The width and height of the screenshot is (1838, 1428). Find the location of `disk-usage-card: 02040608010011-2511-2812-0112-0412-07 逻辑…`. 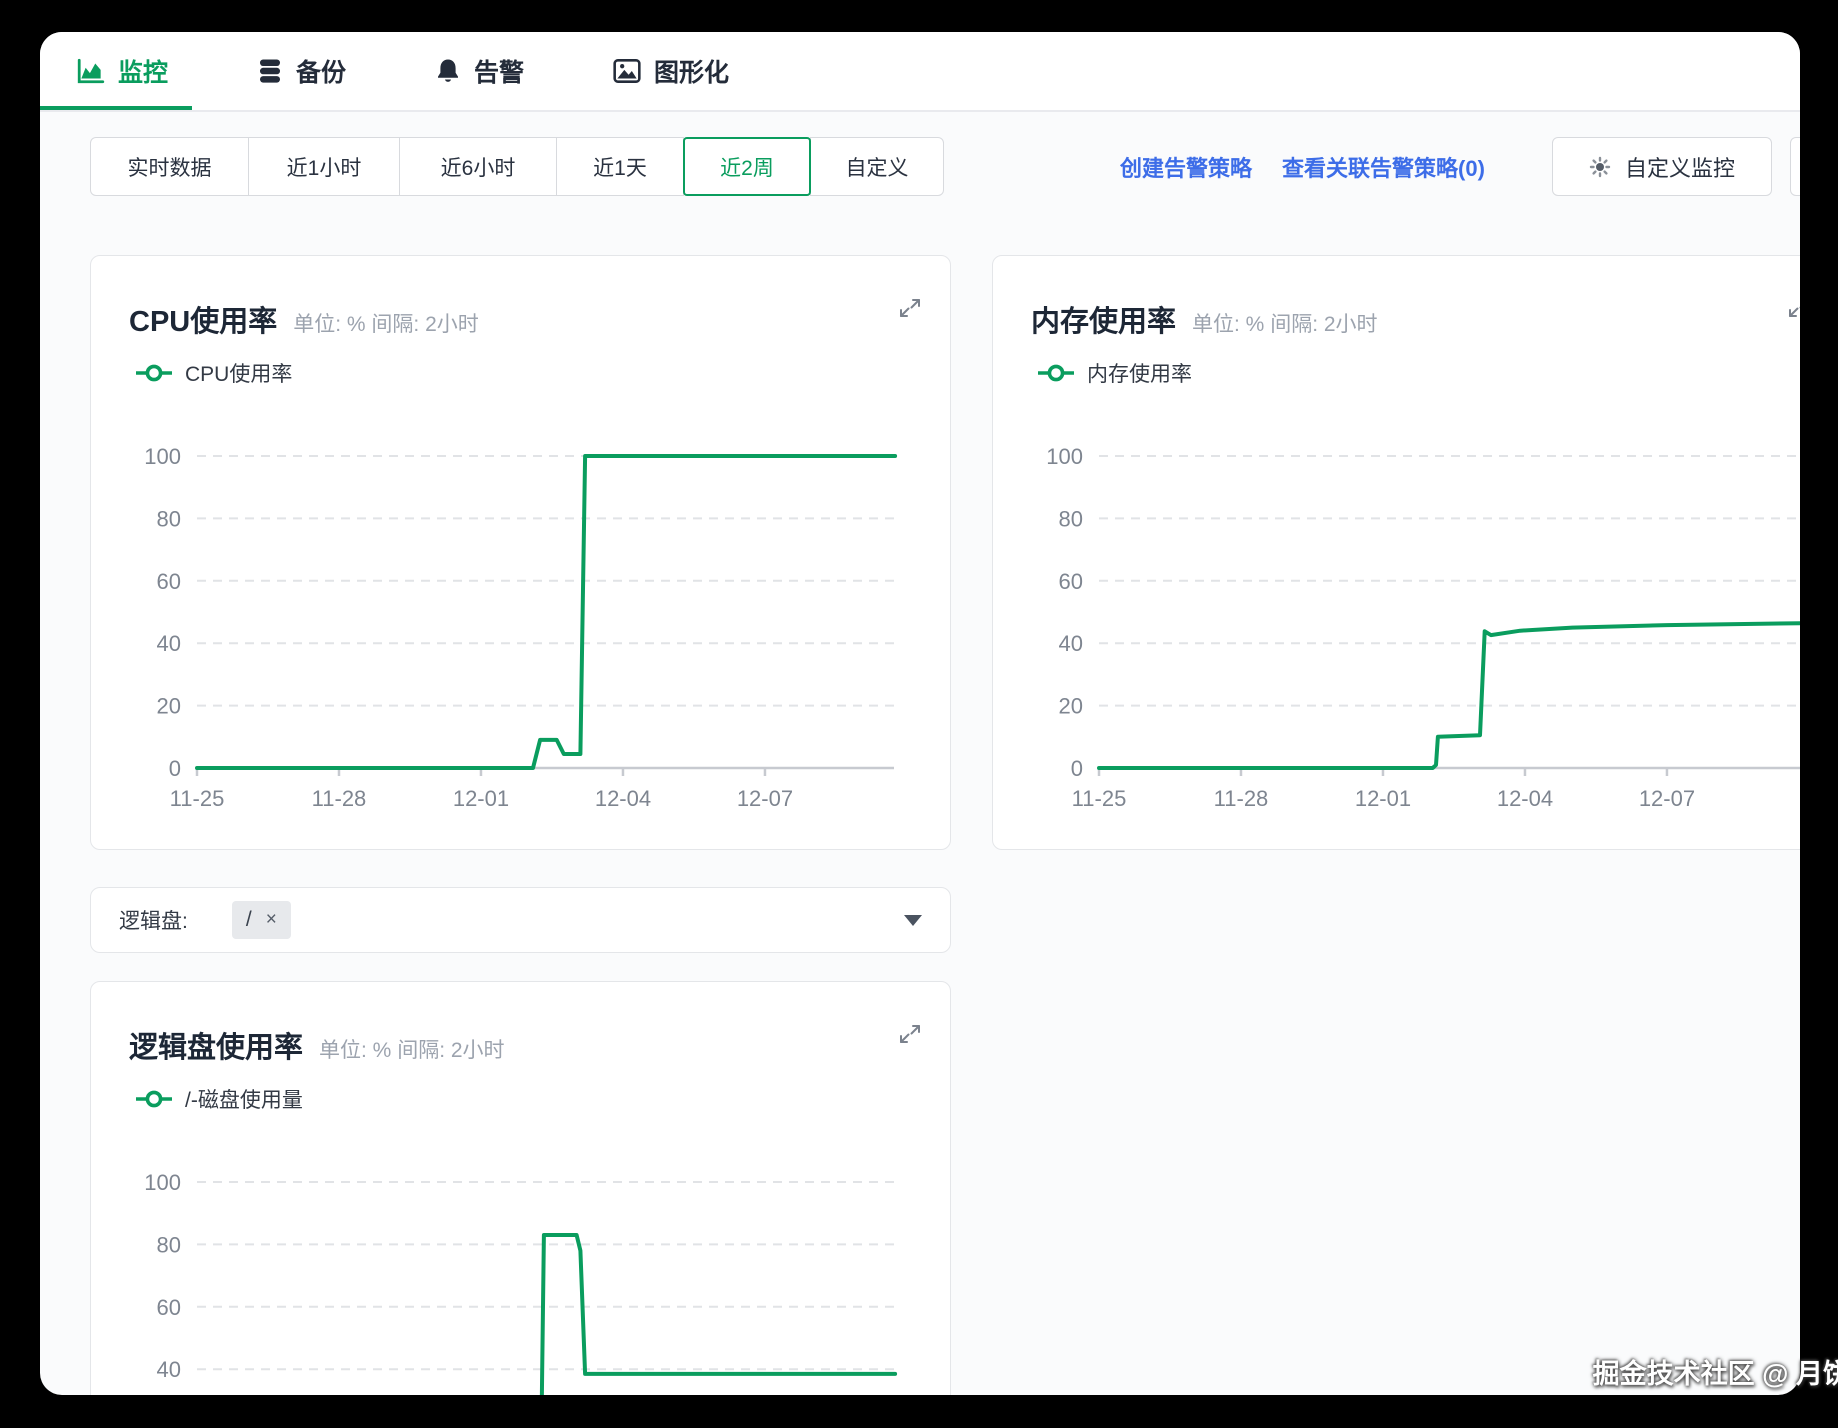

disk-usage-card: 02040608010011-2511-2812-0112-0412-07 逻辑… is located at coordinates (520, 1188).